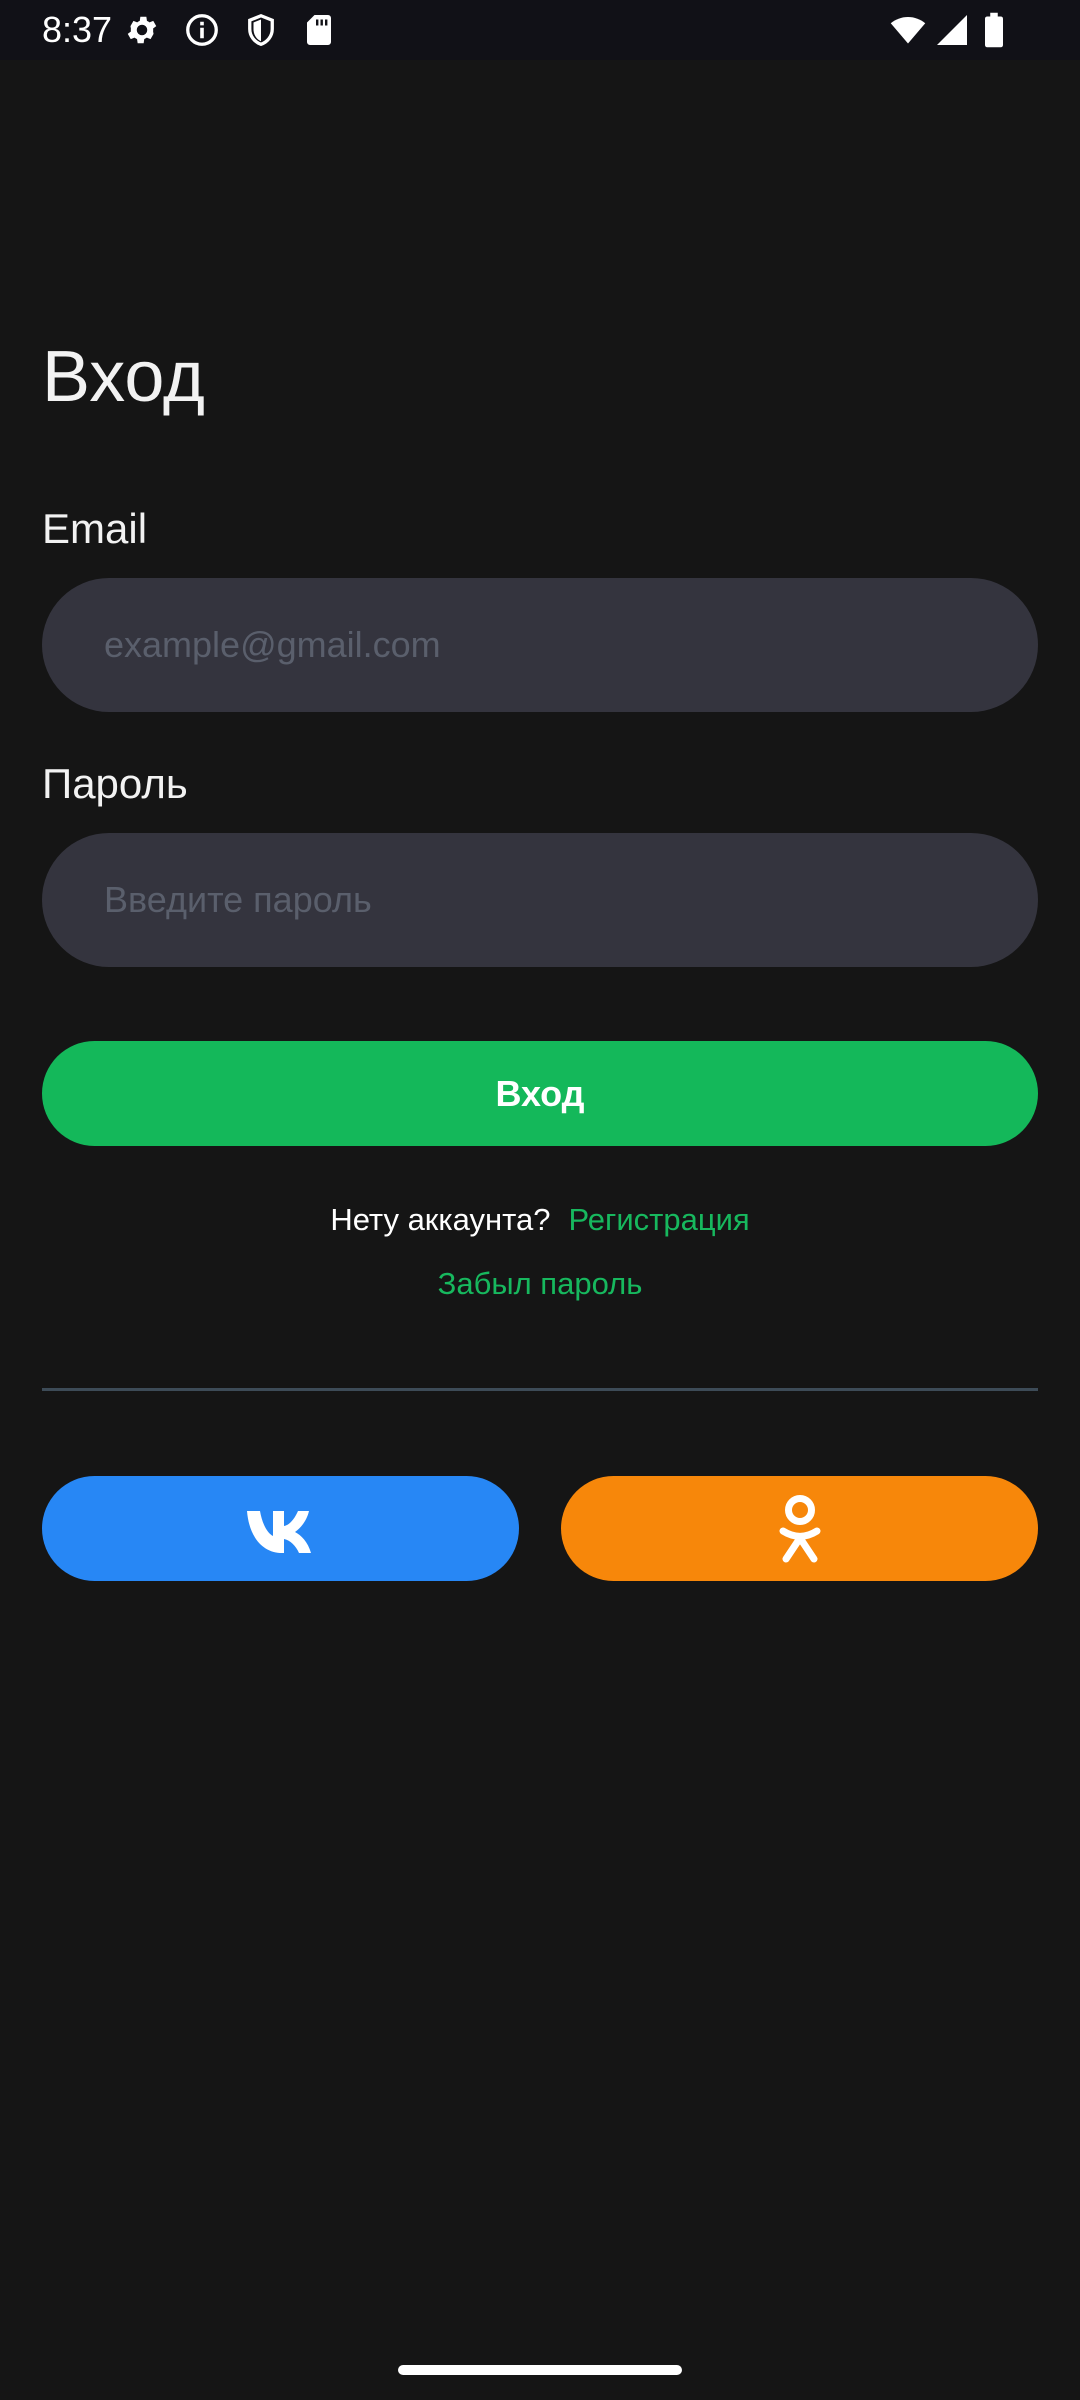 This screenshot has height=2400, width=1080. Describe the element at coordinates (202, 30) in the screenshot. I see `info-icon` at that location.